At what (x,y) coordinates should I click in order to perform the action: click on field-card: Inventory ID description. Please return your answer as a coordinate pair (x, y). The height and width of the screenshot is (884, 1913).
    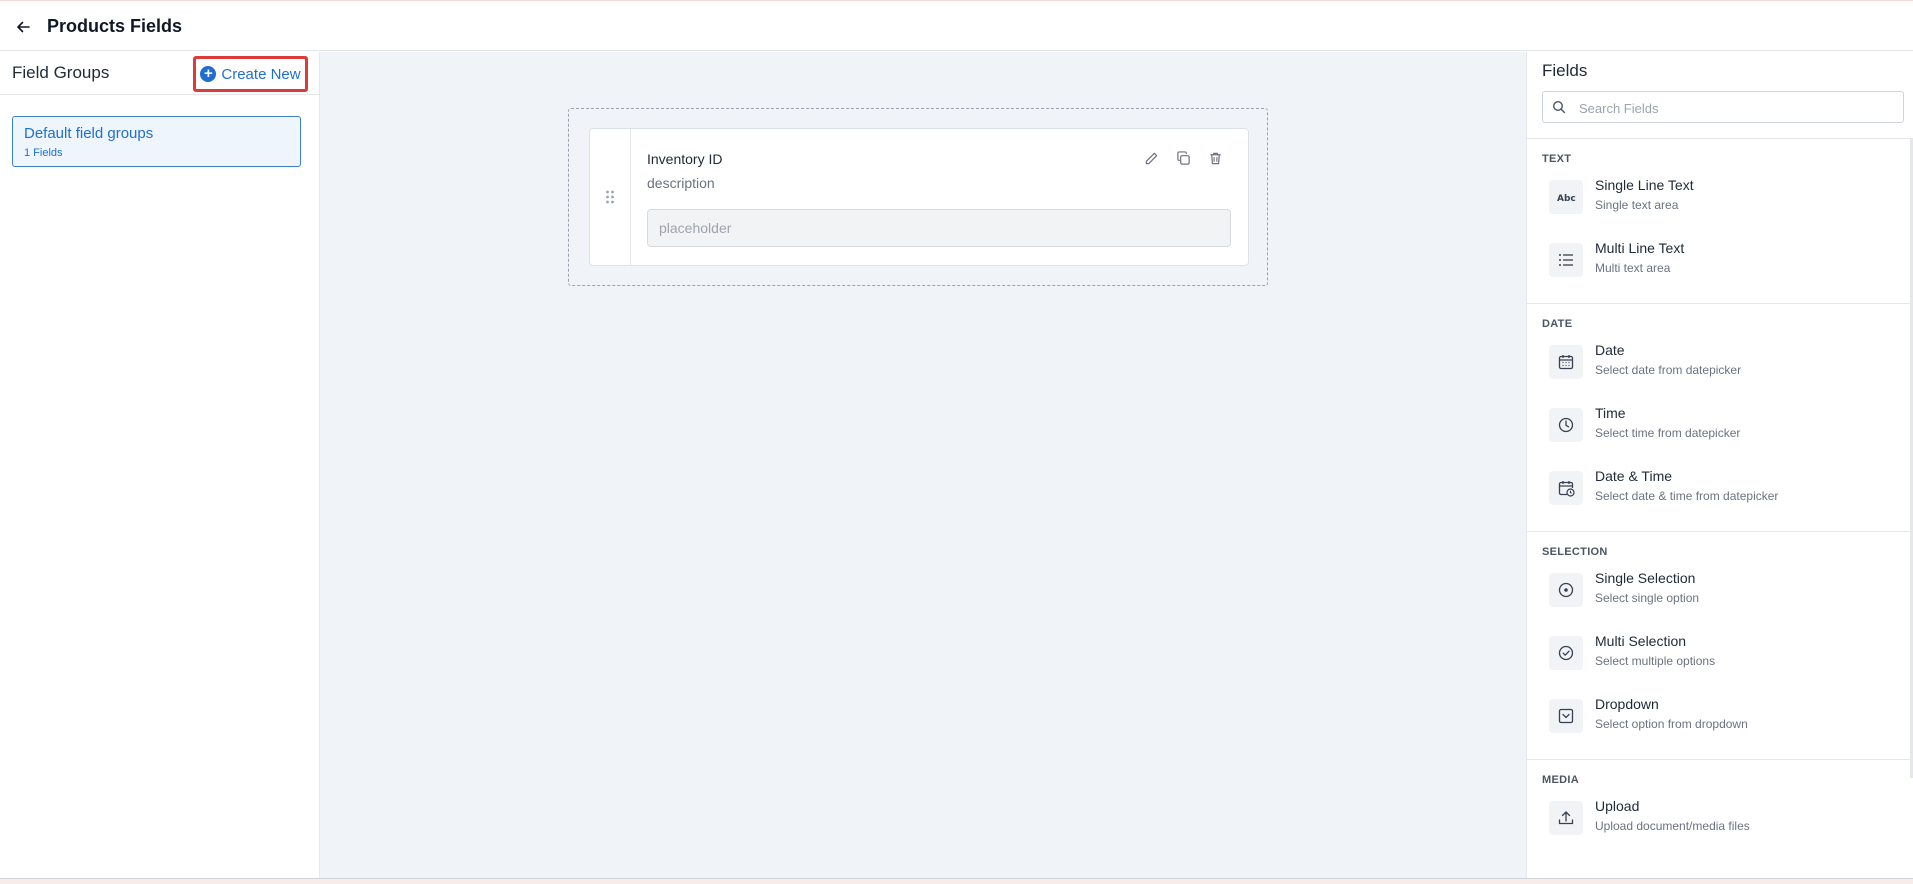
    Looking at the image, I should click on (919, 197).